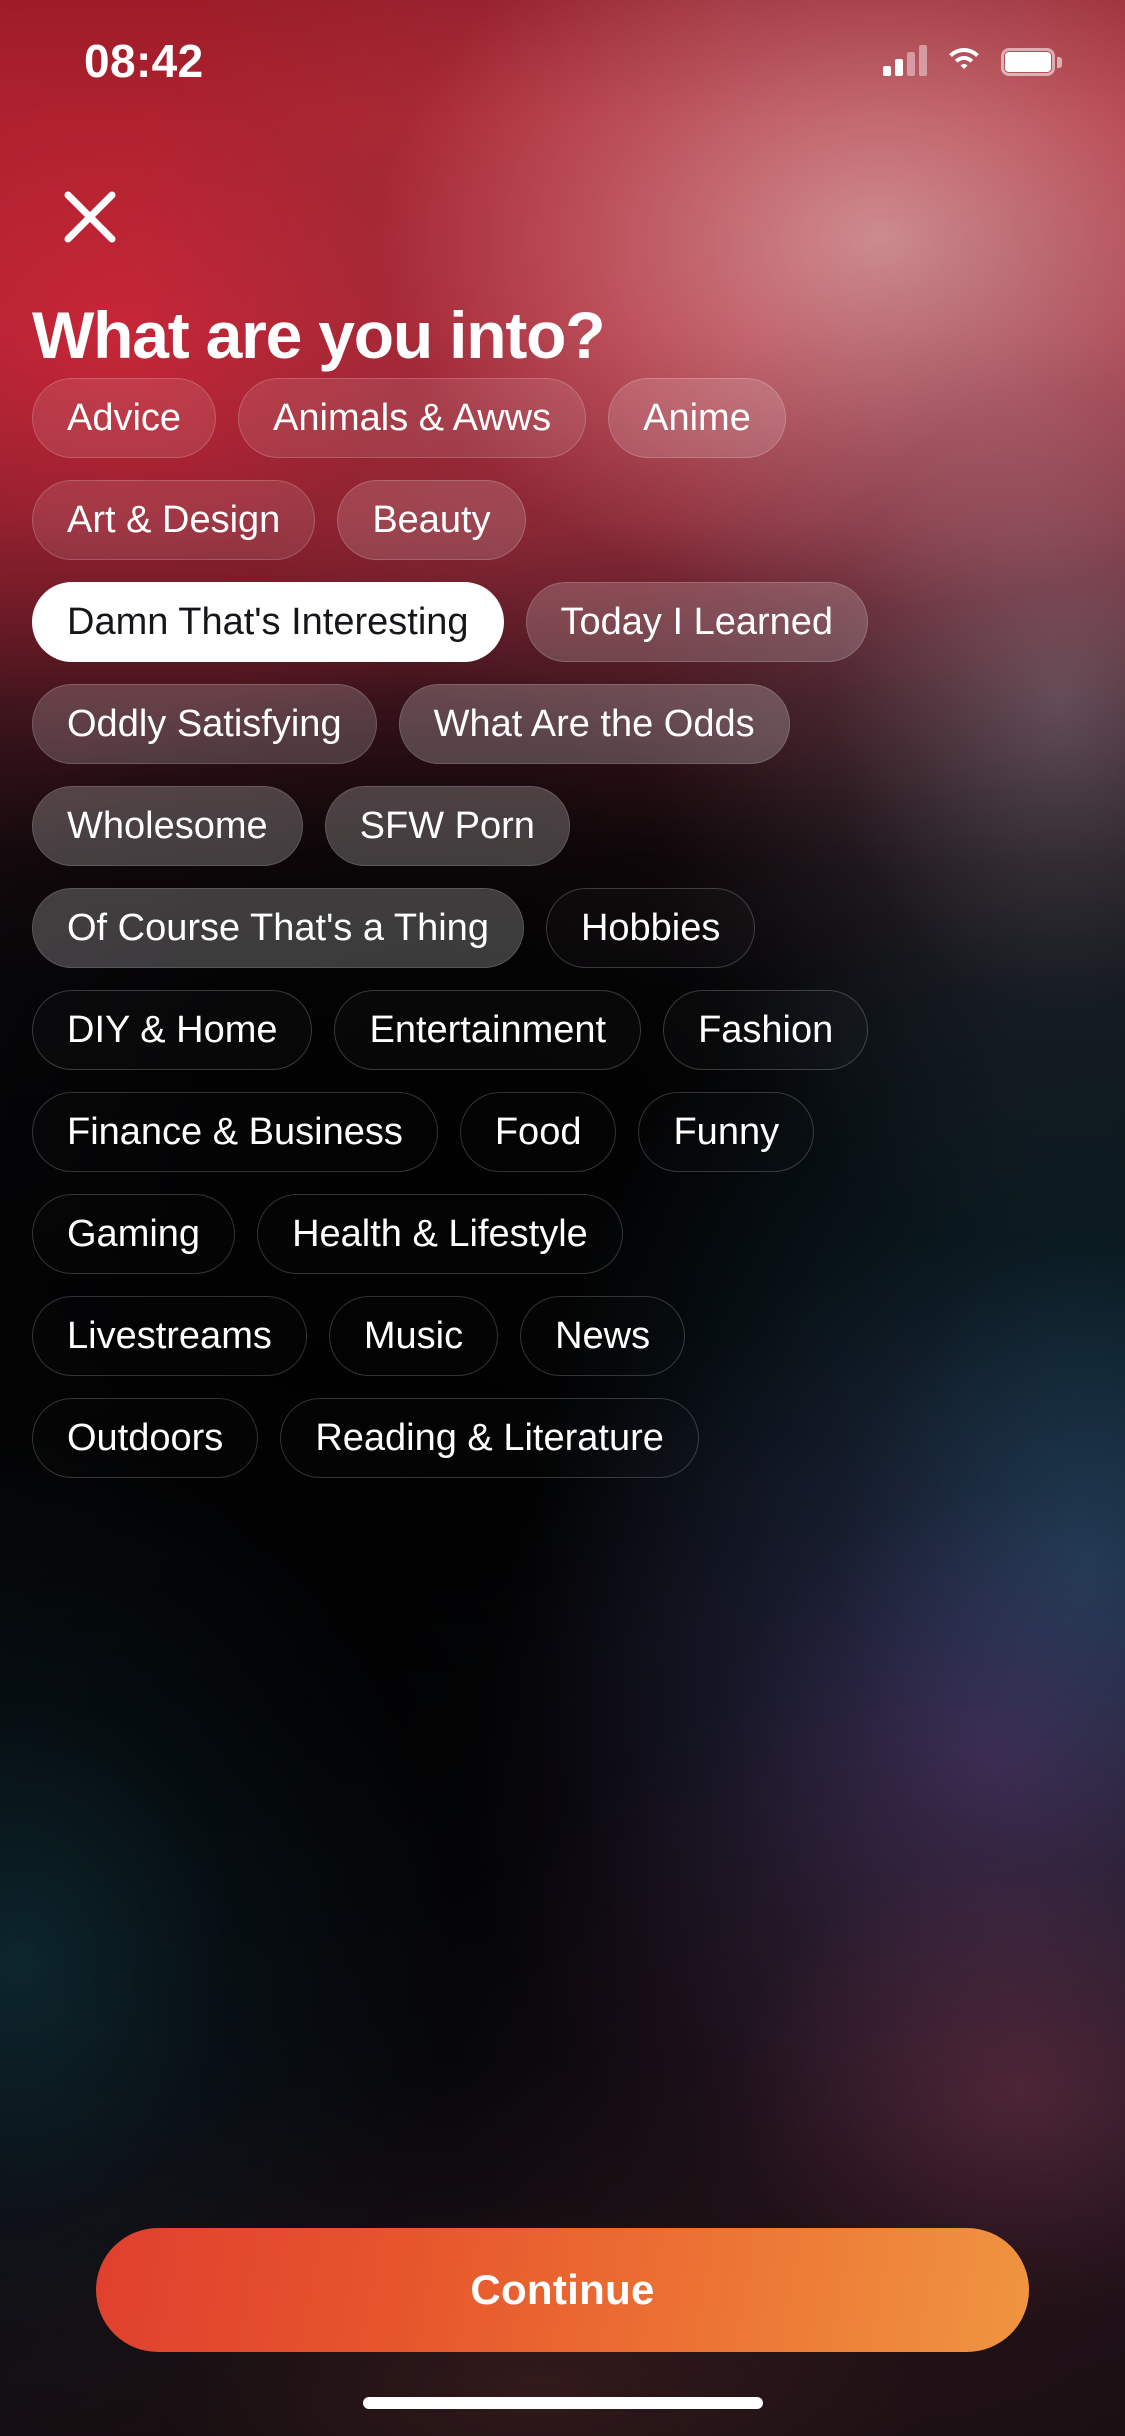  I want to click on interest-chip-label: Oddly Satisfying, so click(204, 723).